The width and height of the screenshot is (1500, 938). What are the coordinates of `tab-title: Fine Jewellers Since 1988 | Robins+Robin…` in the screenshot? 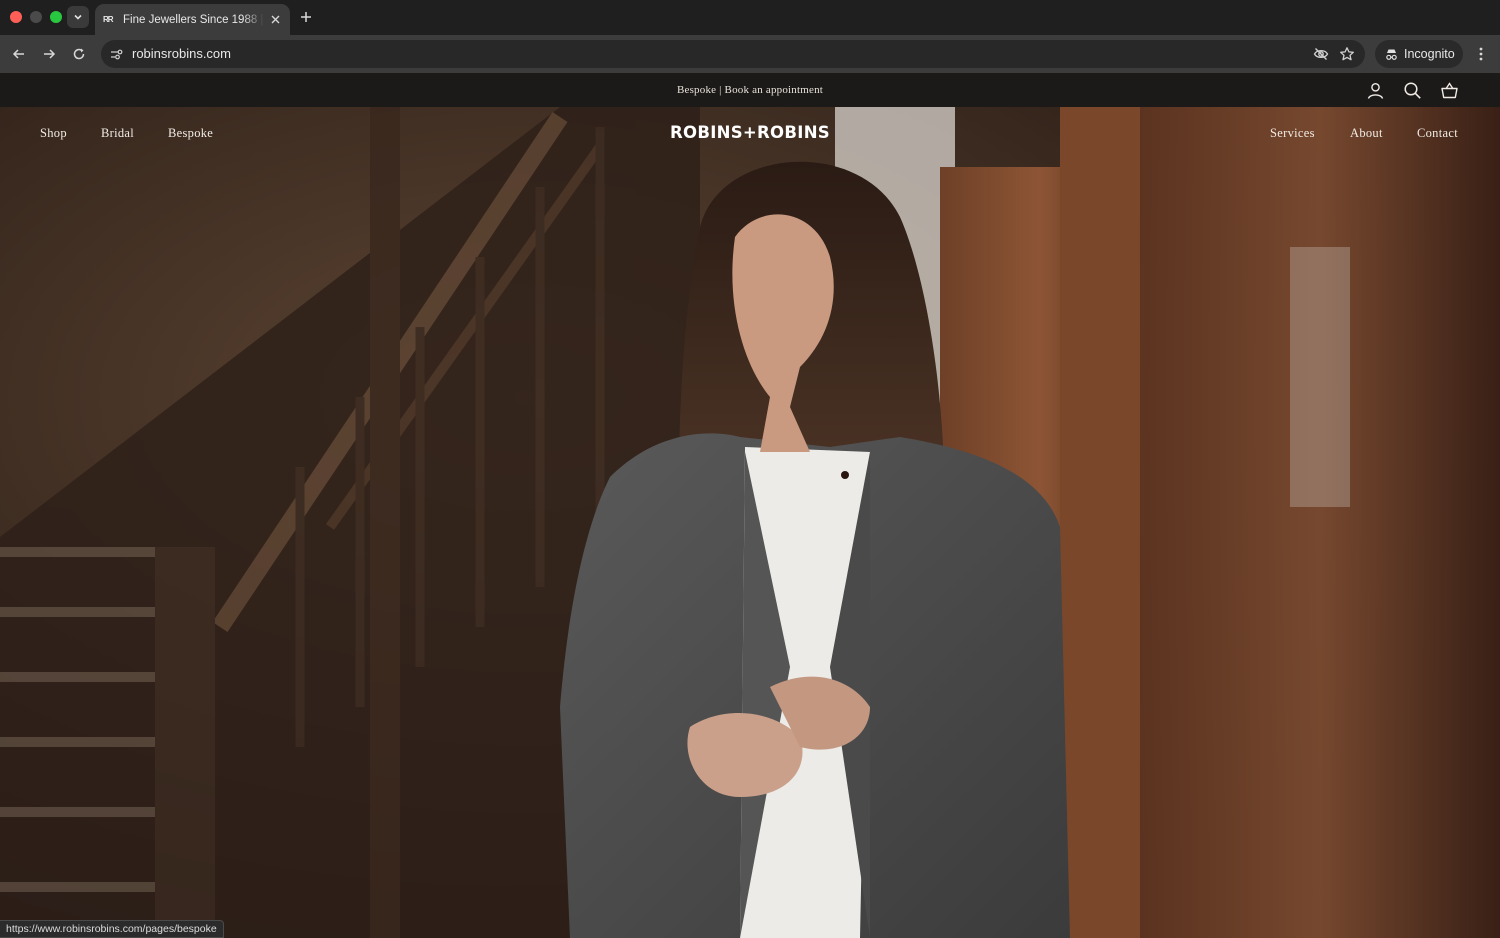 It's located at (193, 19).